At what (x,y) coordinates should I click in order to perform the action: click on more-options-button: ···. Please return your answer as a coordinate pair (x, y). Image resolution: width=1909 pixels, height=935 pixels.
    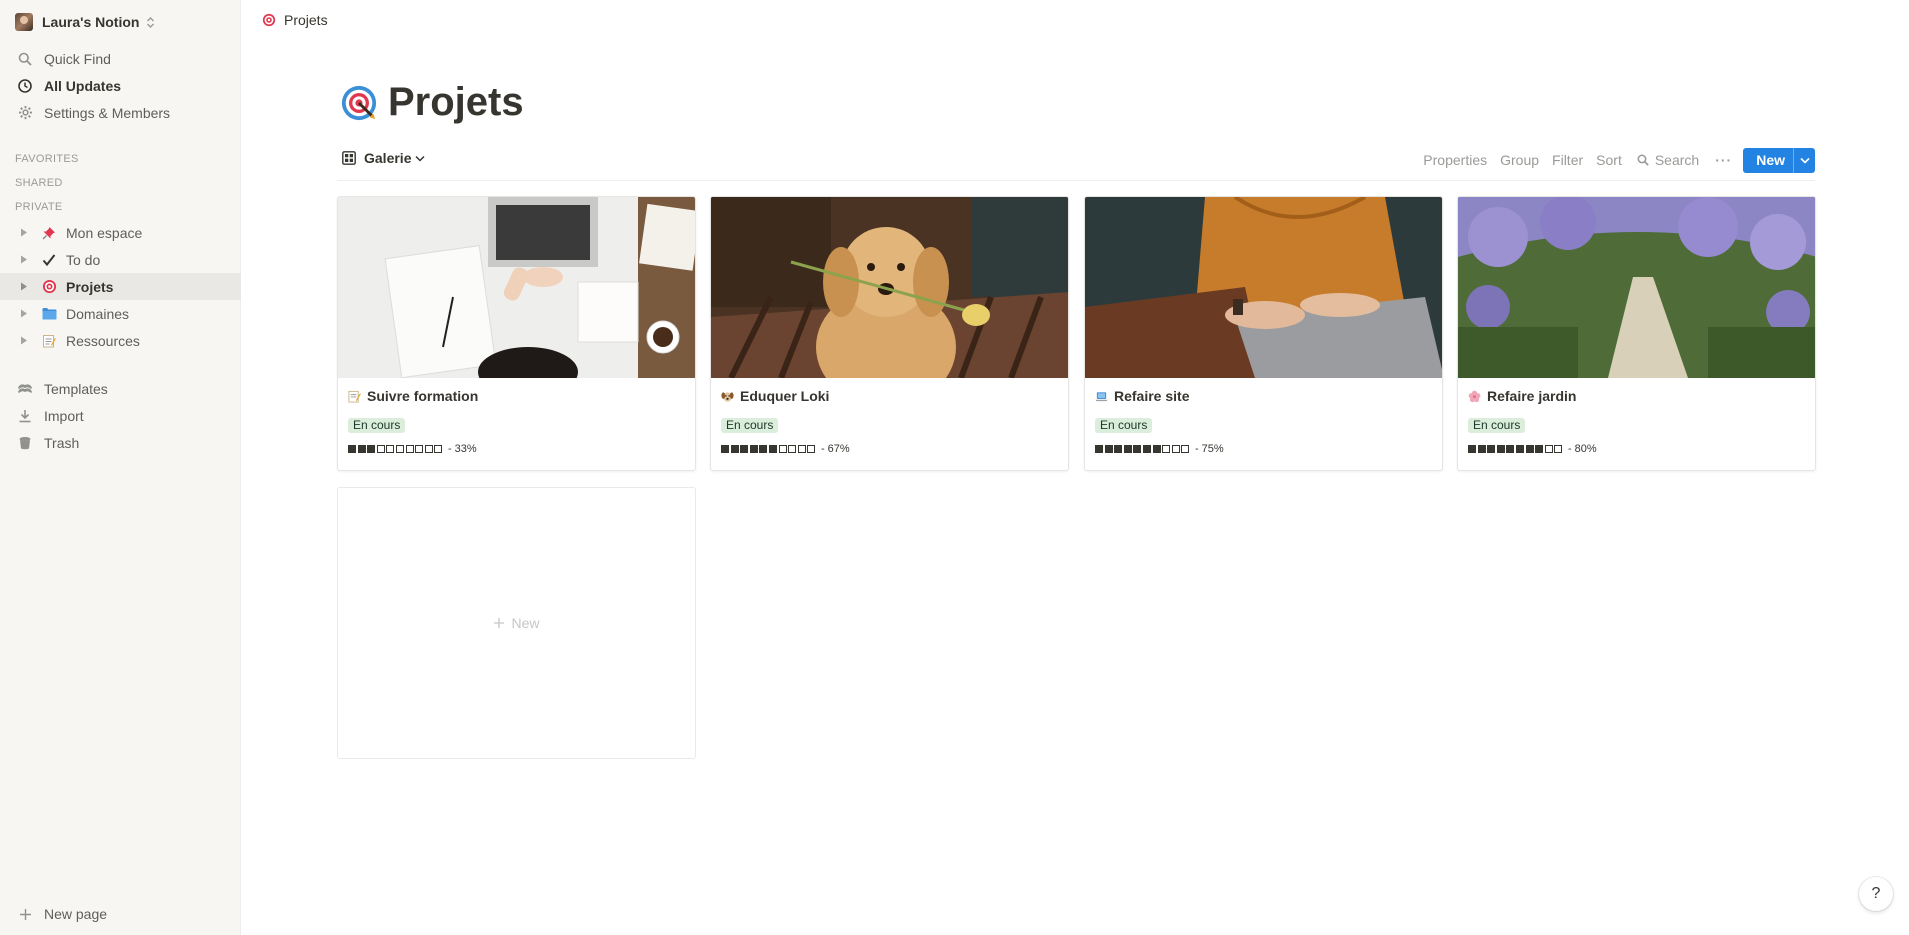
    Looking at the image, I should click on (1723, 160).